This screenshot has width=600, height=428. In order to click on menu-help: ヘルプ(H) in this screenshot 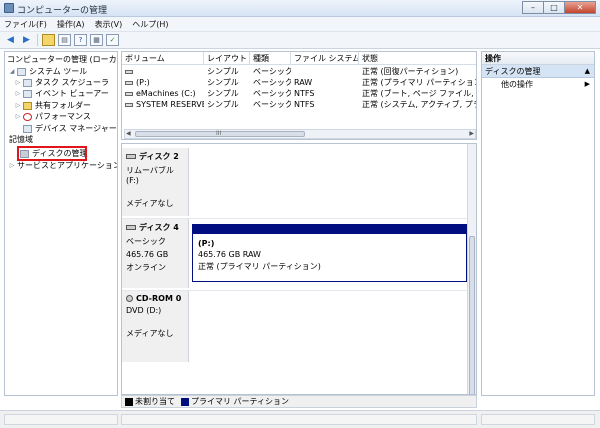, I will do `click(150, 24)`.